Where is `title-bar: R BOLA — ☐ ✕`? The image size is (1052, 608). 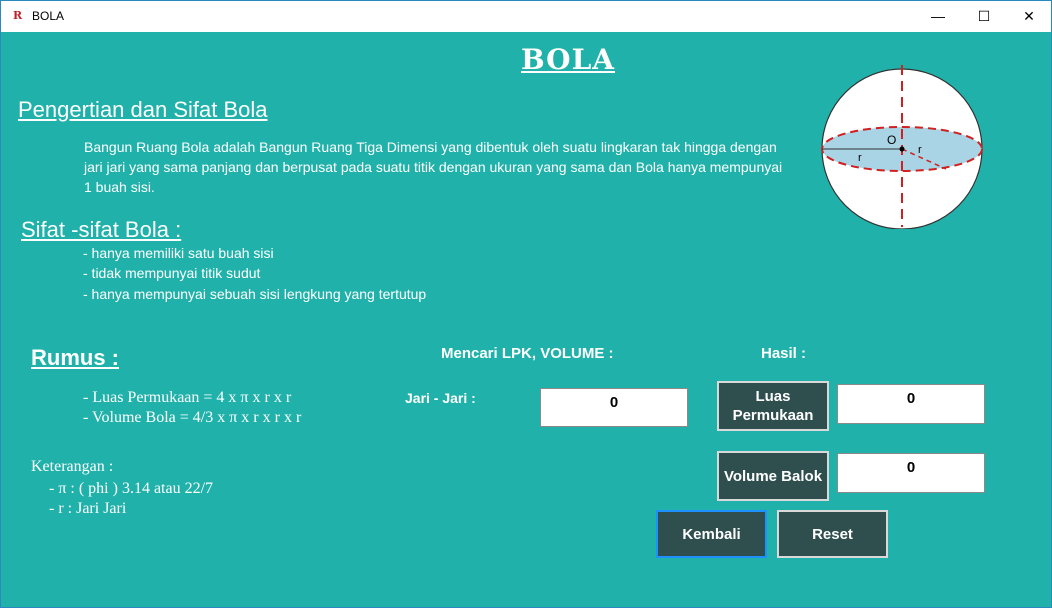 title-bar: R BOLA — ☐ ✕ is located at coordinates (526, 16).